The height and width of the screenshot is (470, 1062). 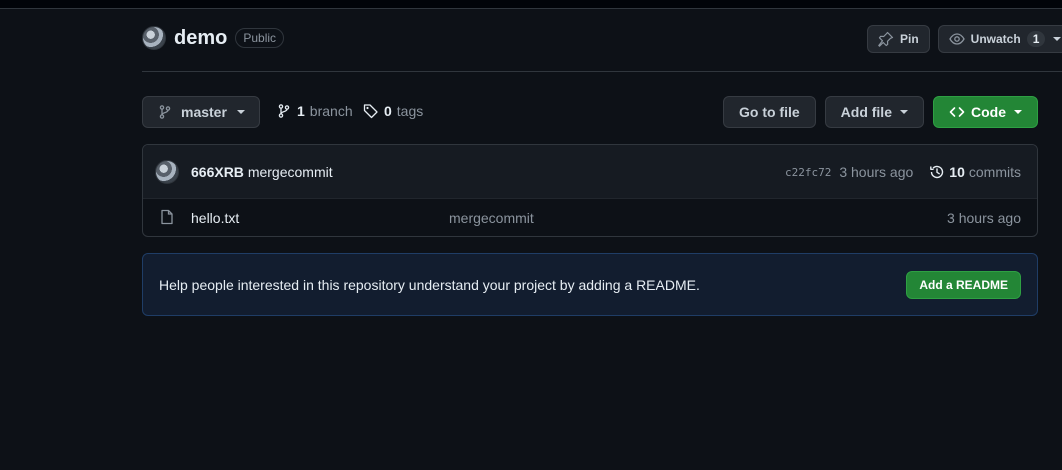 I want to click on branches-link: 1 branch, so click(x=314, y=111).